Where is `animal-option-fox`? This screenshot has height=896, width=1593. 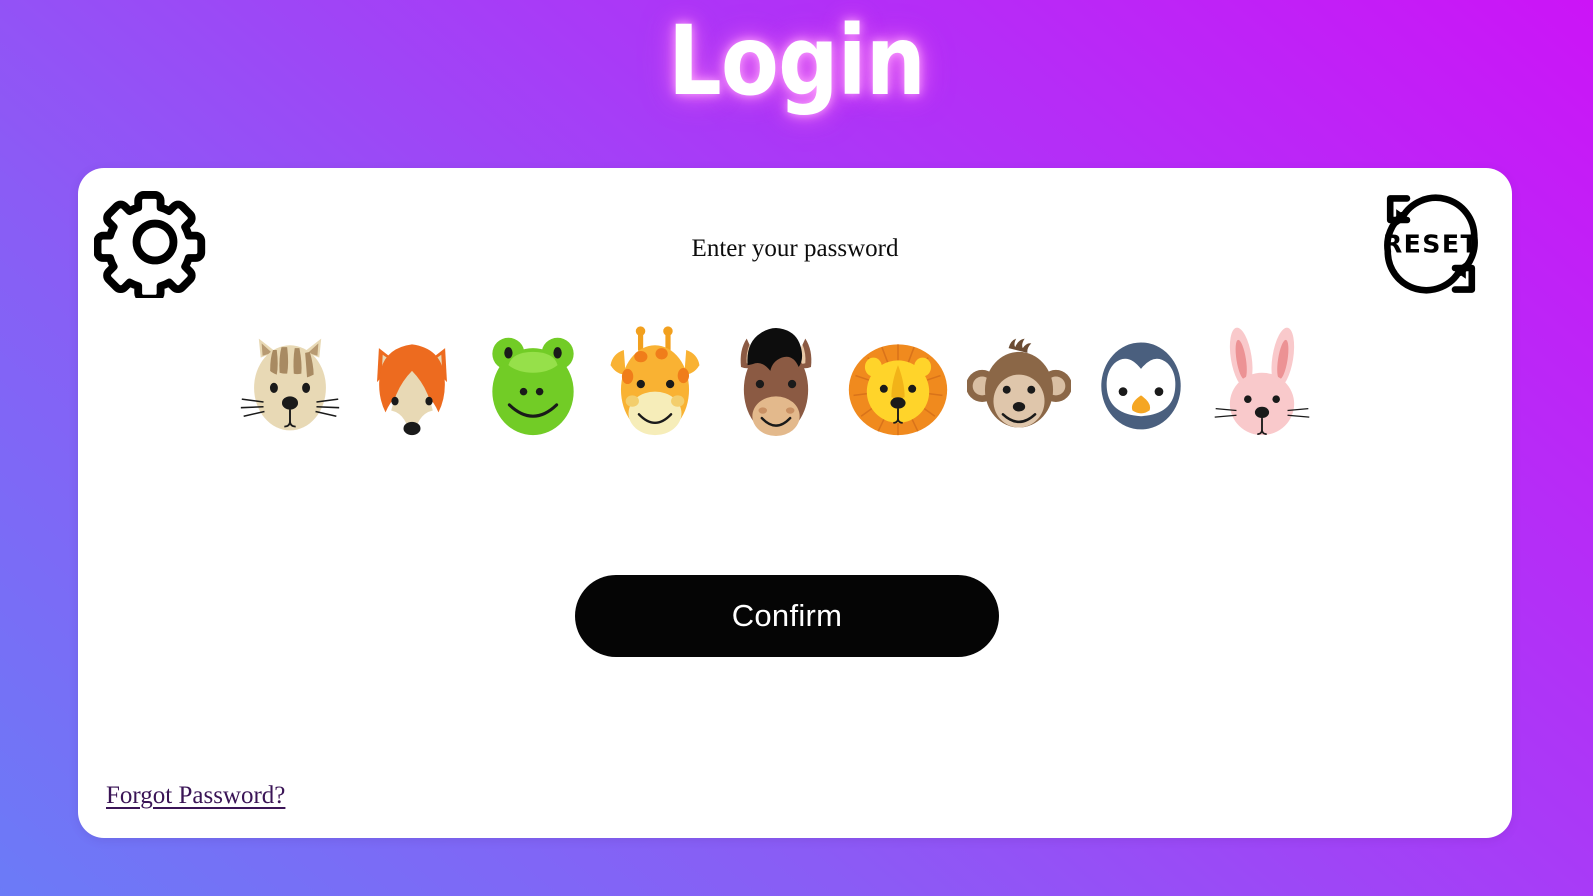 animal-option-fox is located at coordinates (412, 385).